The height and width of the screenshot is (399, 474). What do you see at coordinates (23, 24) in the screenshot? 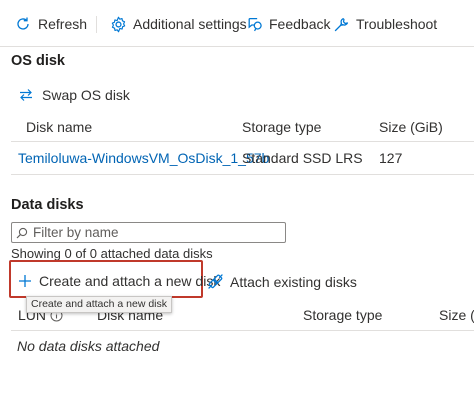
I see `refresh-icon` at bounding box center [23, 24].